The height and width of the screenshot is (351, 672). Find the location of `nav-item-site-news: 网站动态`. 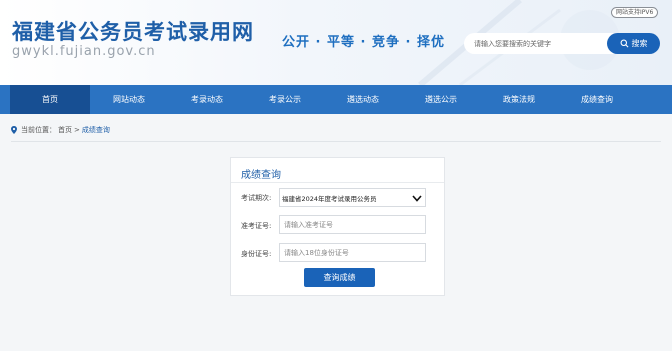

nav-item-site-news: 网站动态 is located at coordinates (129, 99).